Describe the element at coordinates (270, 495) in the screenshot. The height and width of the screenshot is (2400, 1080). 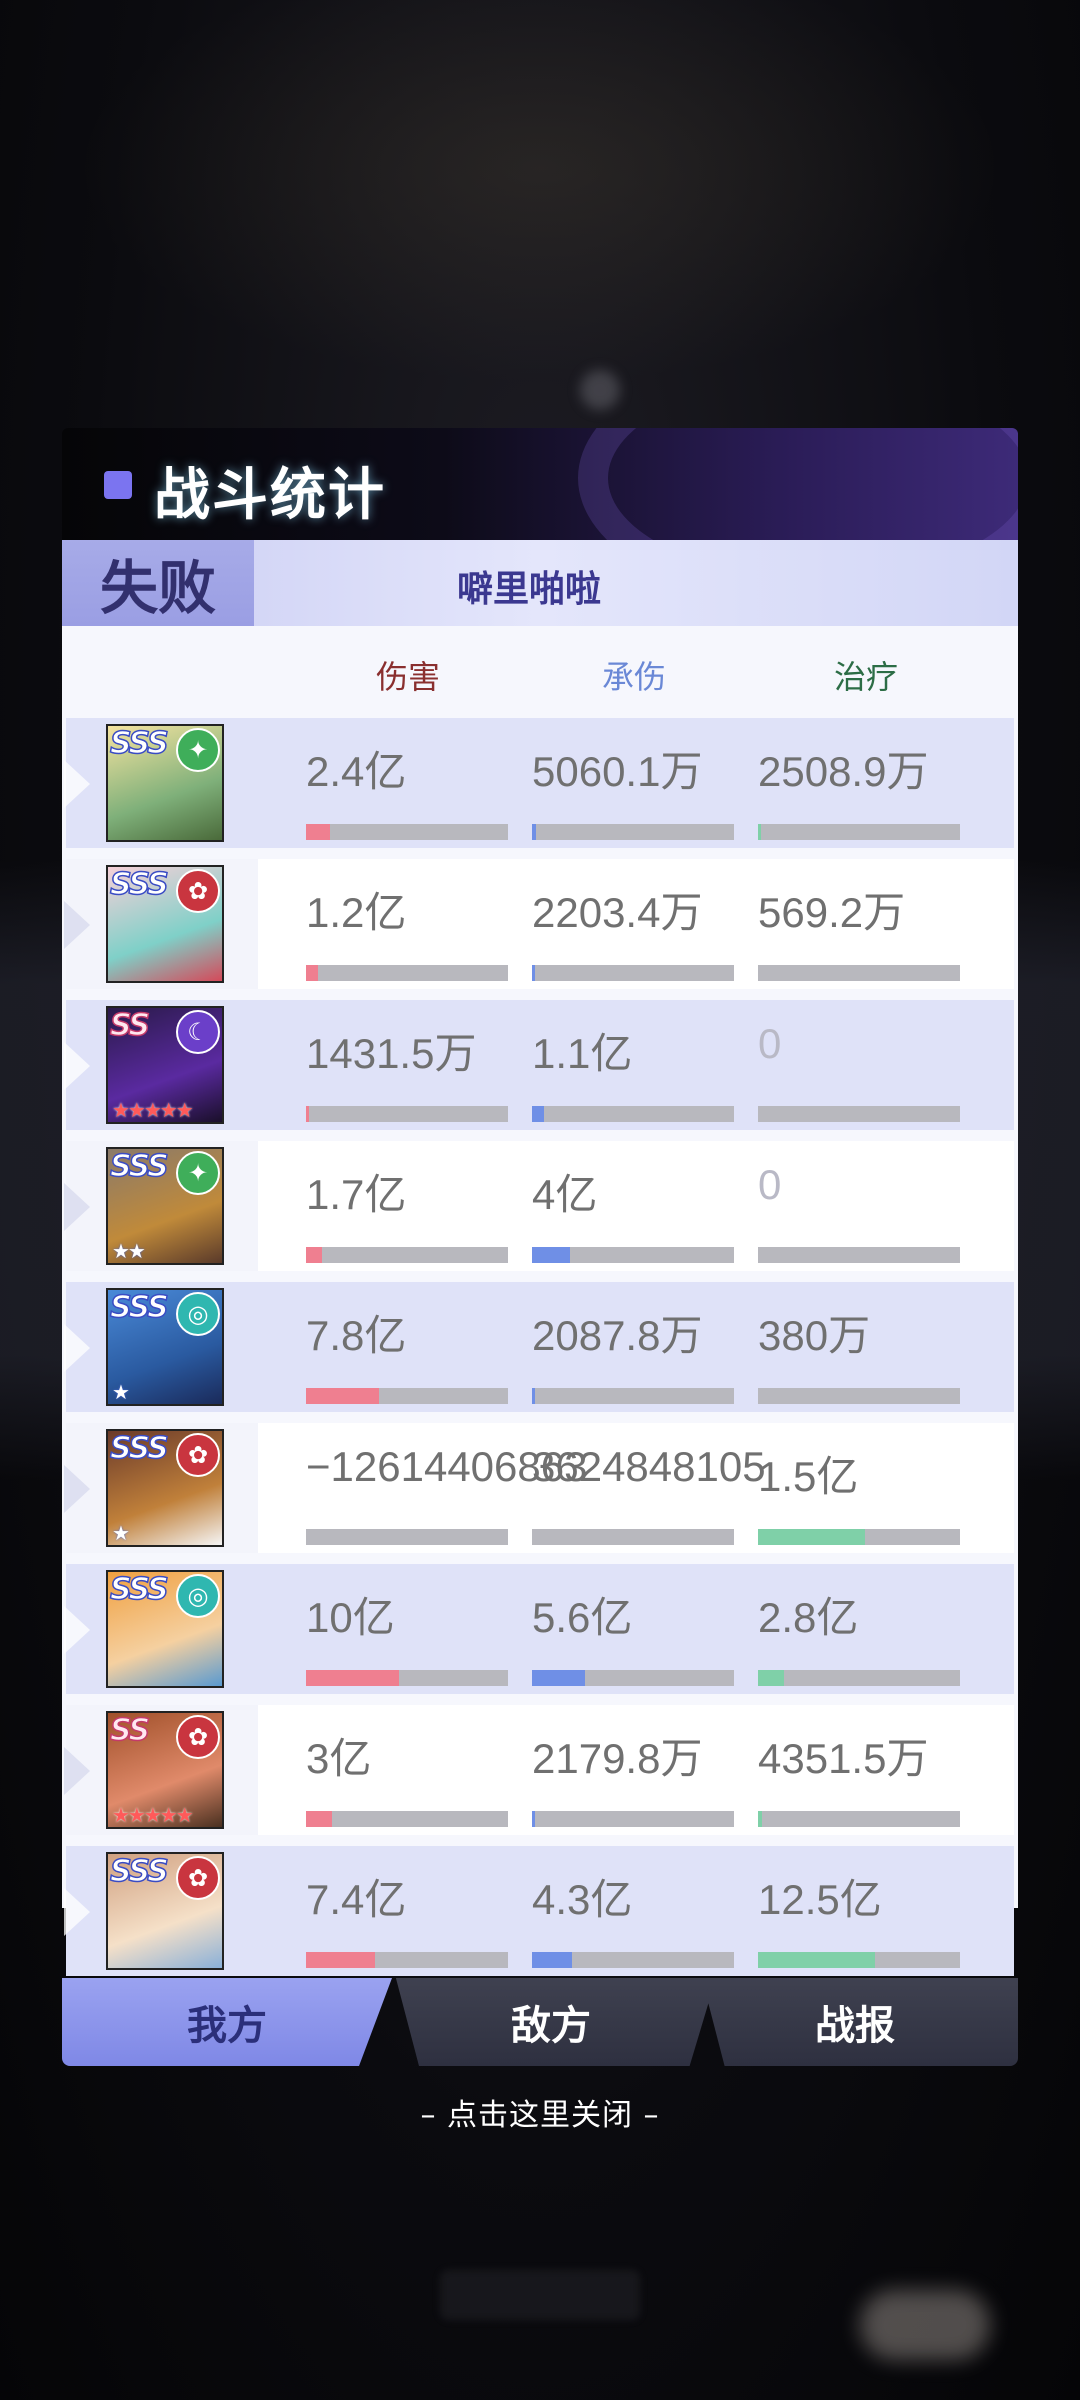
I see `panel-title: 战斗统计` at that location.